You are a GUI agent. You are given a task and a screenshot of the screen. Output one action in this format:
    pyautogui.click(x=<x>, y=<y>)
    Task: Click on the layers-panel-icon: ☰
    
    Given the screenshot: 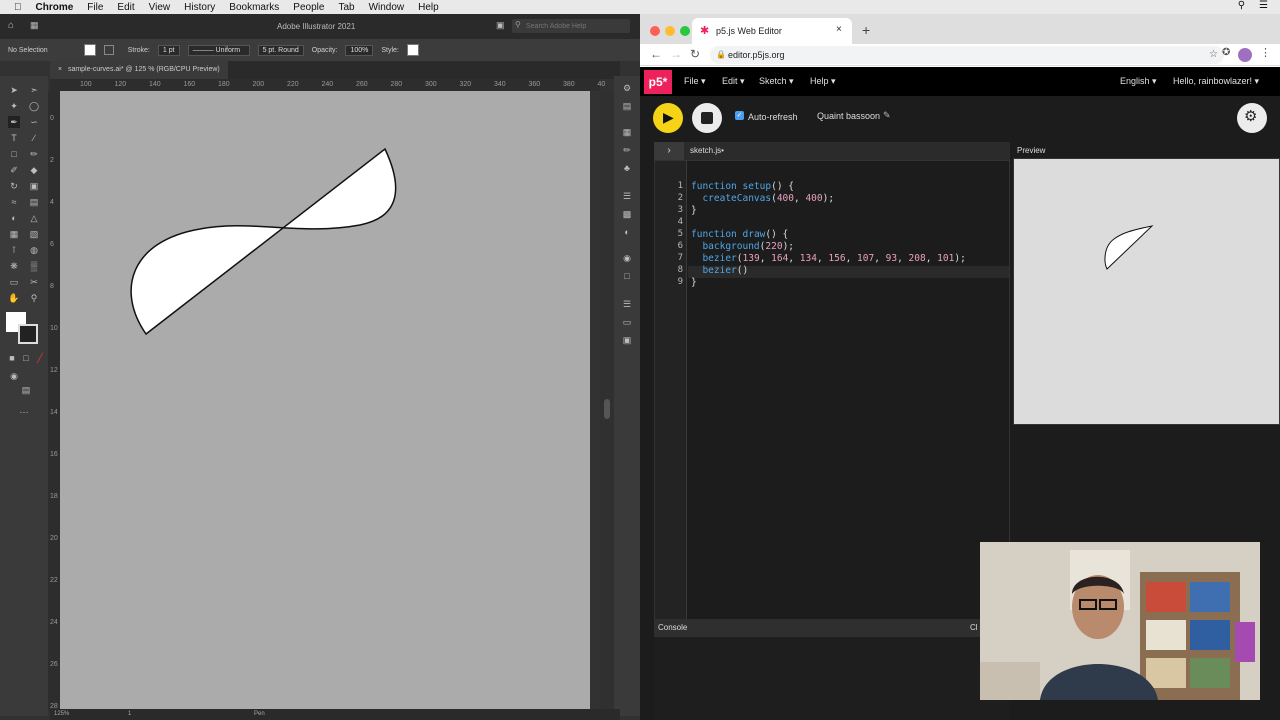 What is the action you would take?
    pyautogui.click(x=627, y=304)
    